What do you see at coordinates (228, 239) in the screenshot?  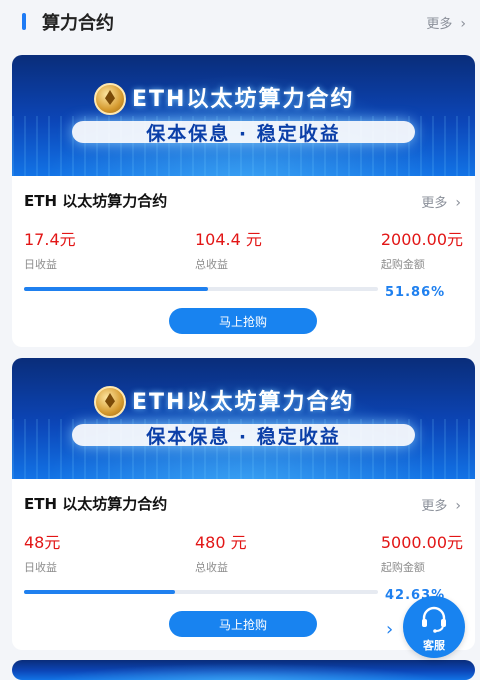 I see `total-income-value: 104.4 元` at bounding box center [228, 239].